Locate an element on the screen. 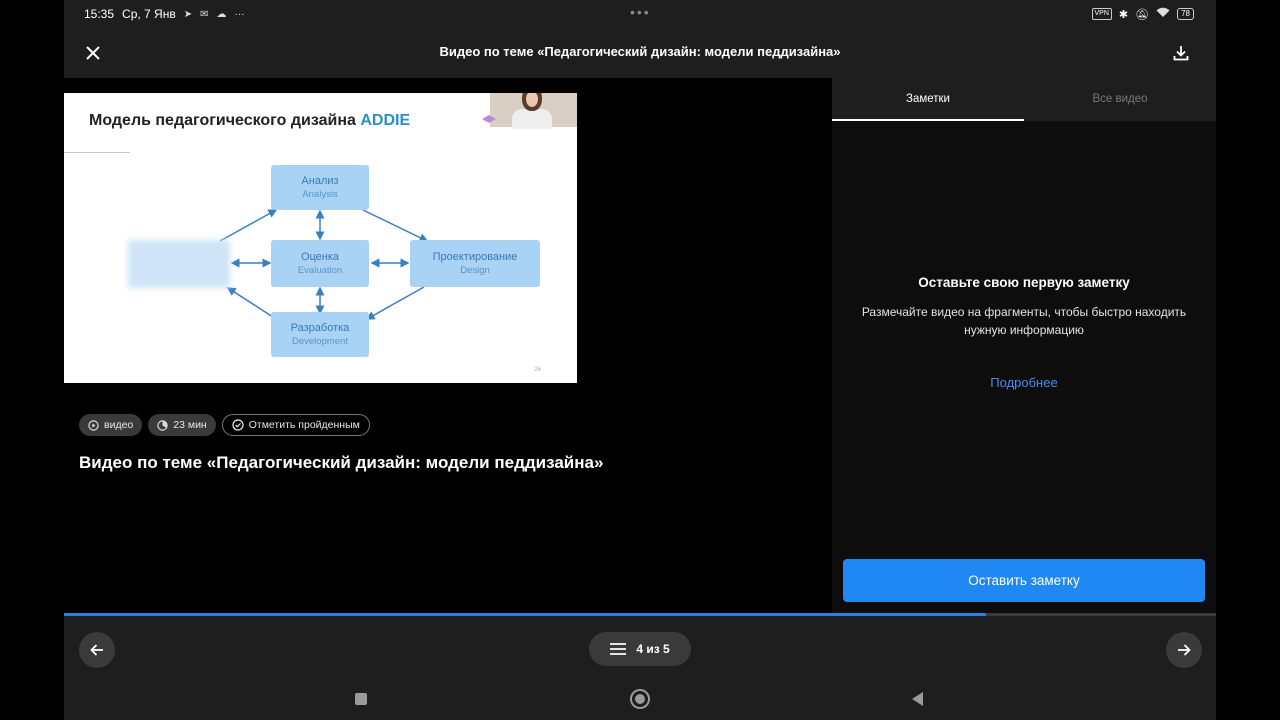 This screenshot has width=1280, height=720. box-analysis-en: Analysis is located at coordinates (320, 194).